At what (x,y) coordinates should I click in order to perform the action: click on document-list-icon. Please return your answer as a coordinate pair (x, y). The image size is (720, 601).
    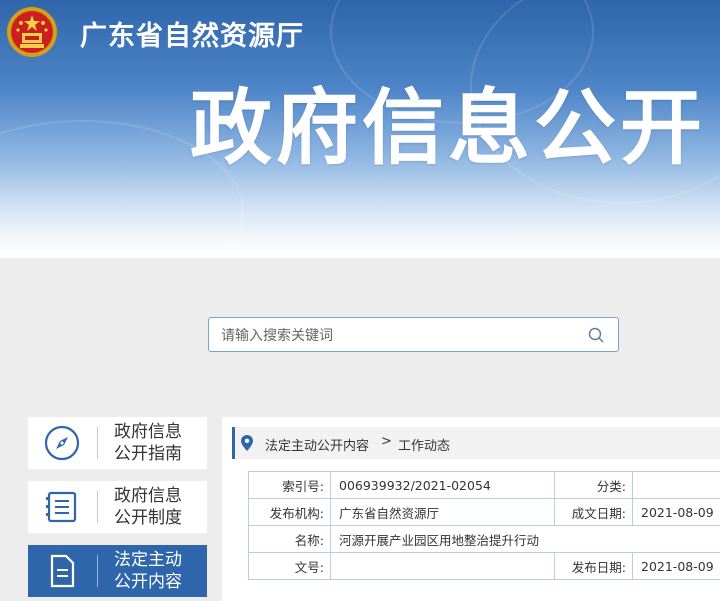
    Looking at the image, I should click on (61, 507).